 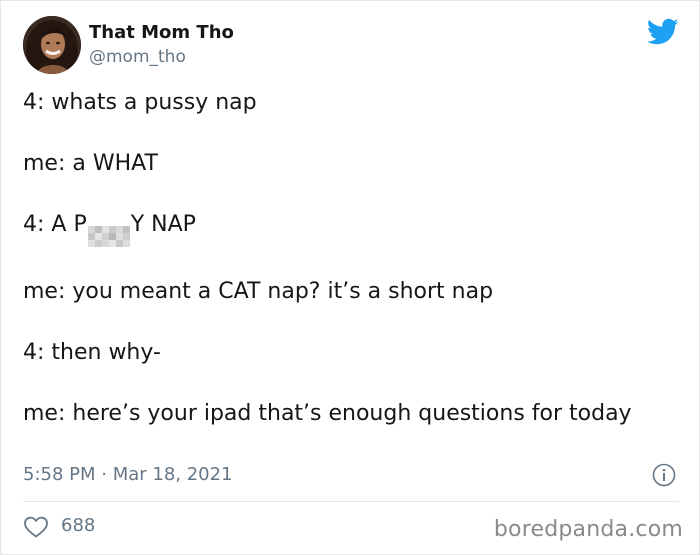 I want to click on avatar, so click(x=52, y=45).